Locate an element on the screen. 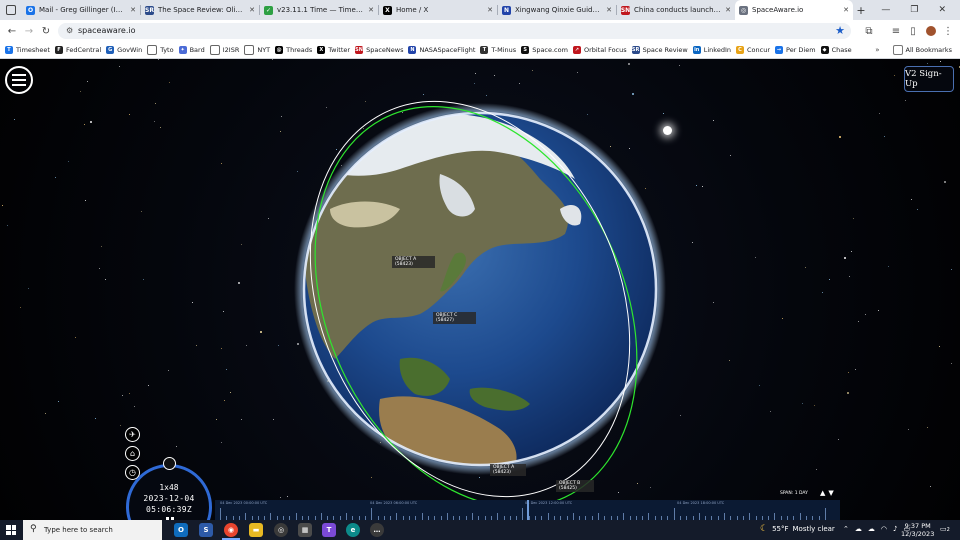 Image resolution: width=960 pixels, height=540 pixels. edge-icon: e is located at coordinates (353, 530).